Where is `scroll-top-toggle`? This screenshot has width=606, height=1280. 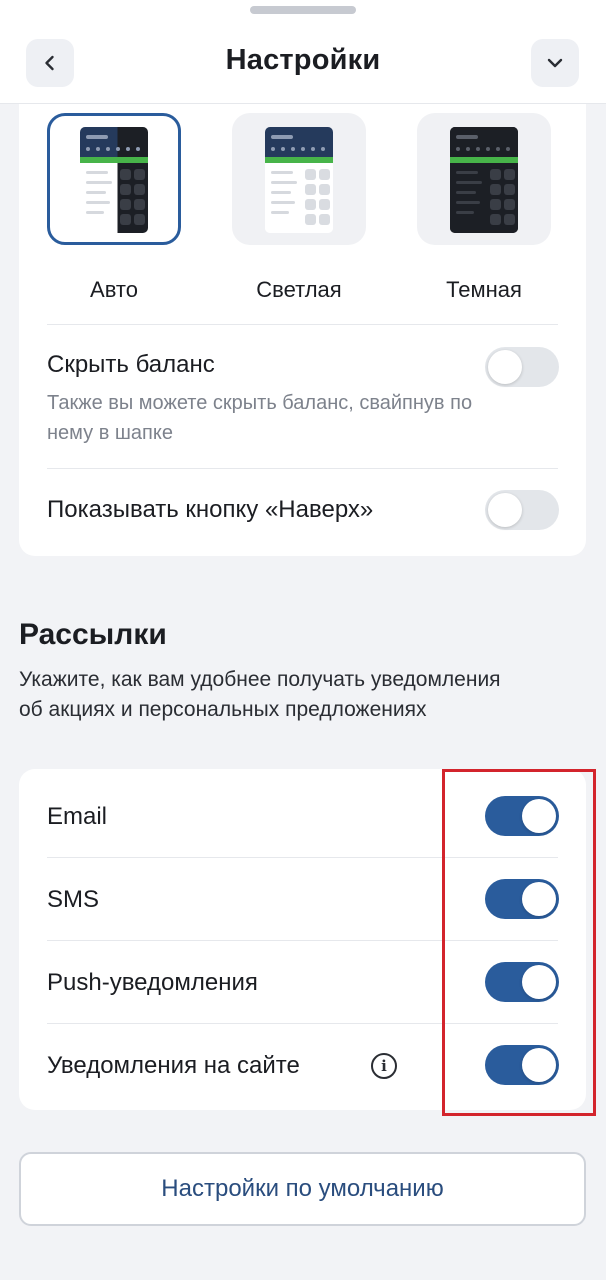 scroll-top-toggle is located at coordinates (522, 510).